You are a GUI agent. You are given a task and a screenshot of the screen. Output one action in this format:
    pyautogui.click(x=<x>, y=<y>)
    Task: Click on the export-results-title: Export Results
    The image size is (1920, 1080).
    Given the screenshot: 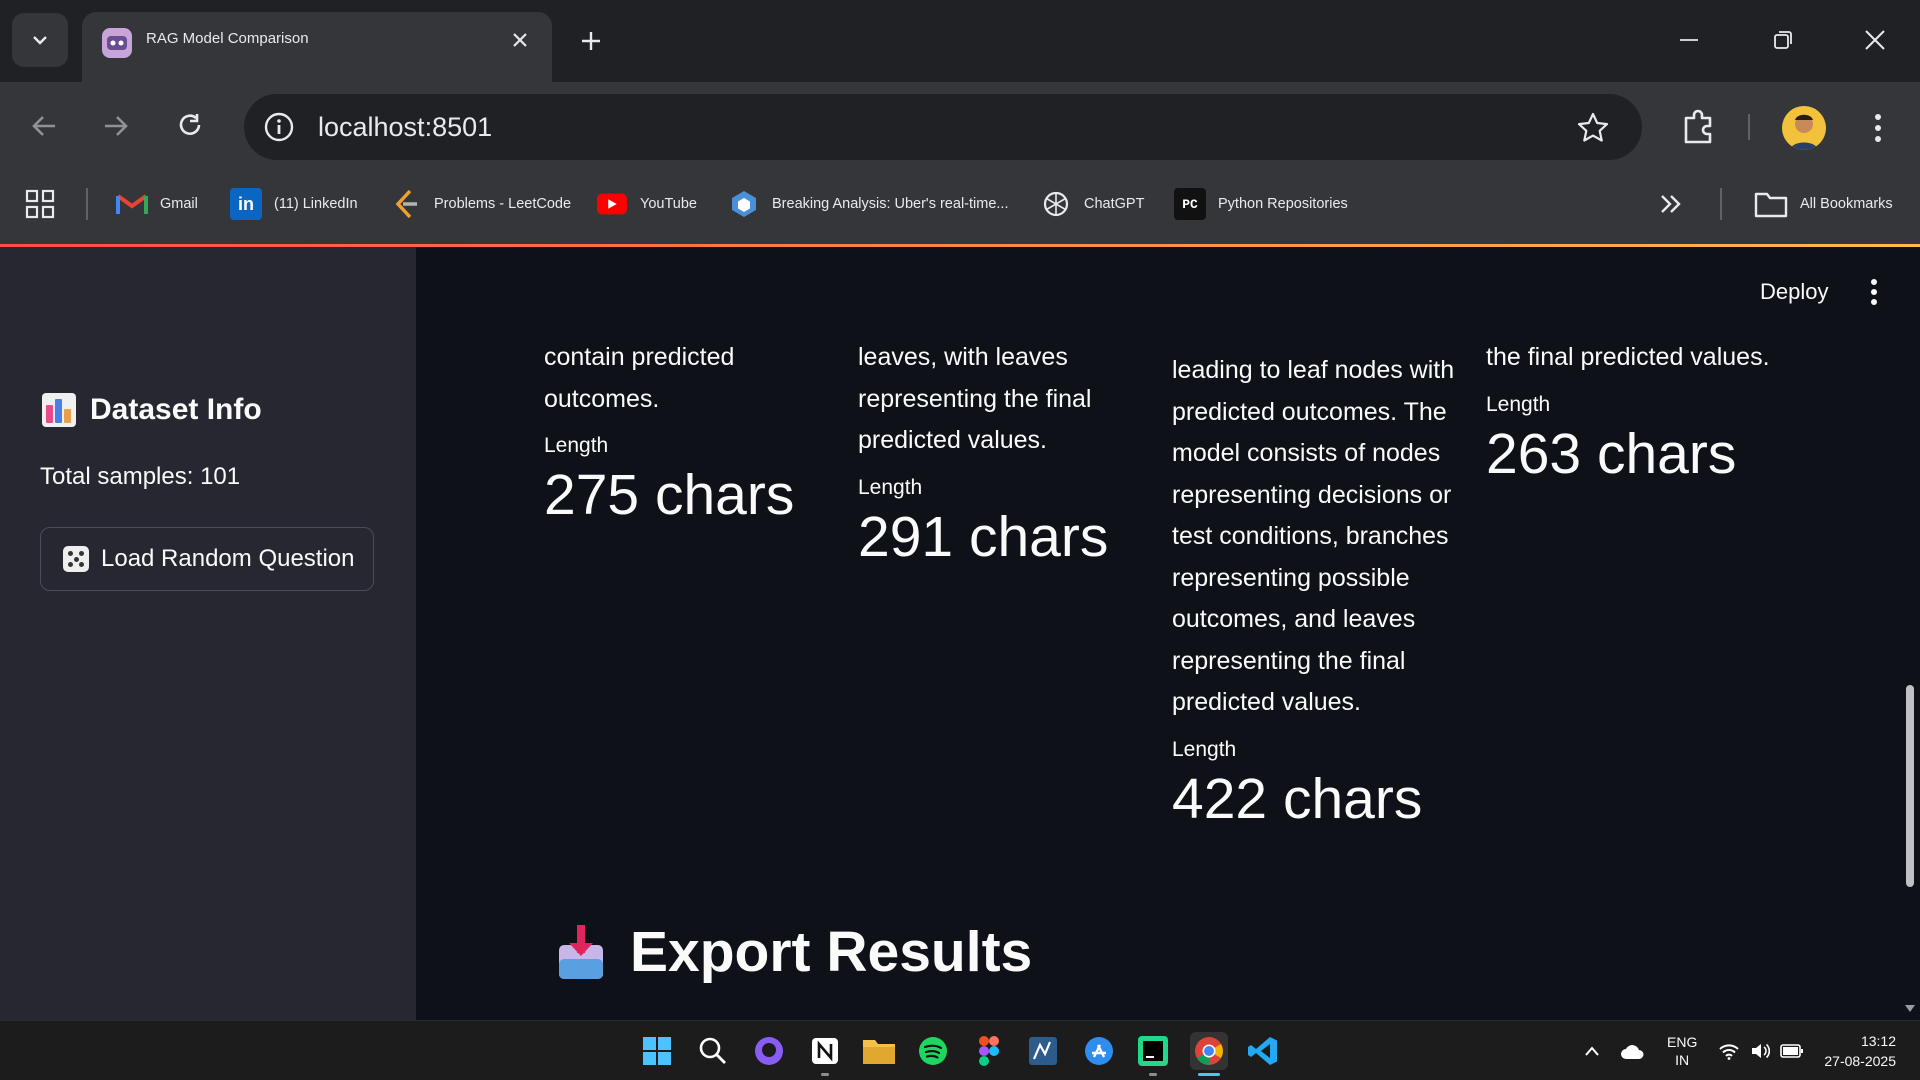 What is the action you would take?
    pyautogui.click(x=831, y=952)
    